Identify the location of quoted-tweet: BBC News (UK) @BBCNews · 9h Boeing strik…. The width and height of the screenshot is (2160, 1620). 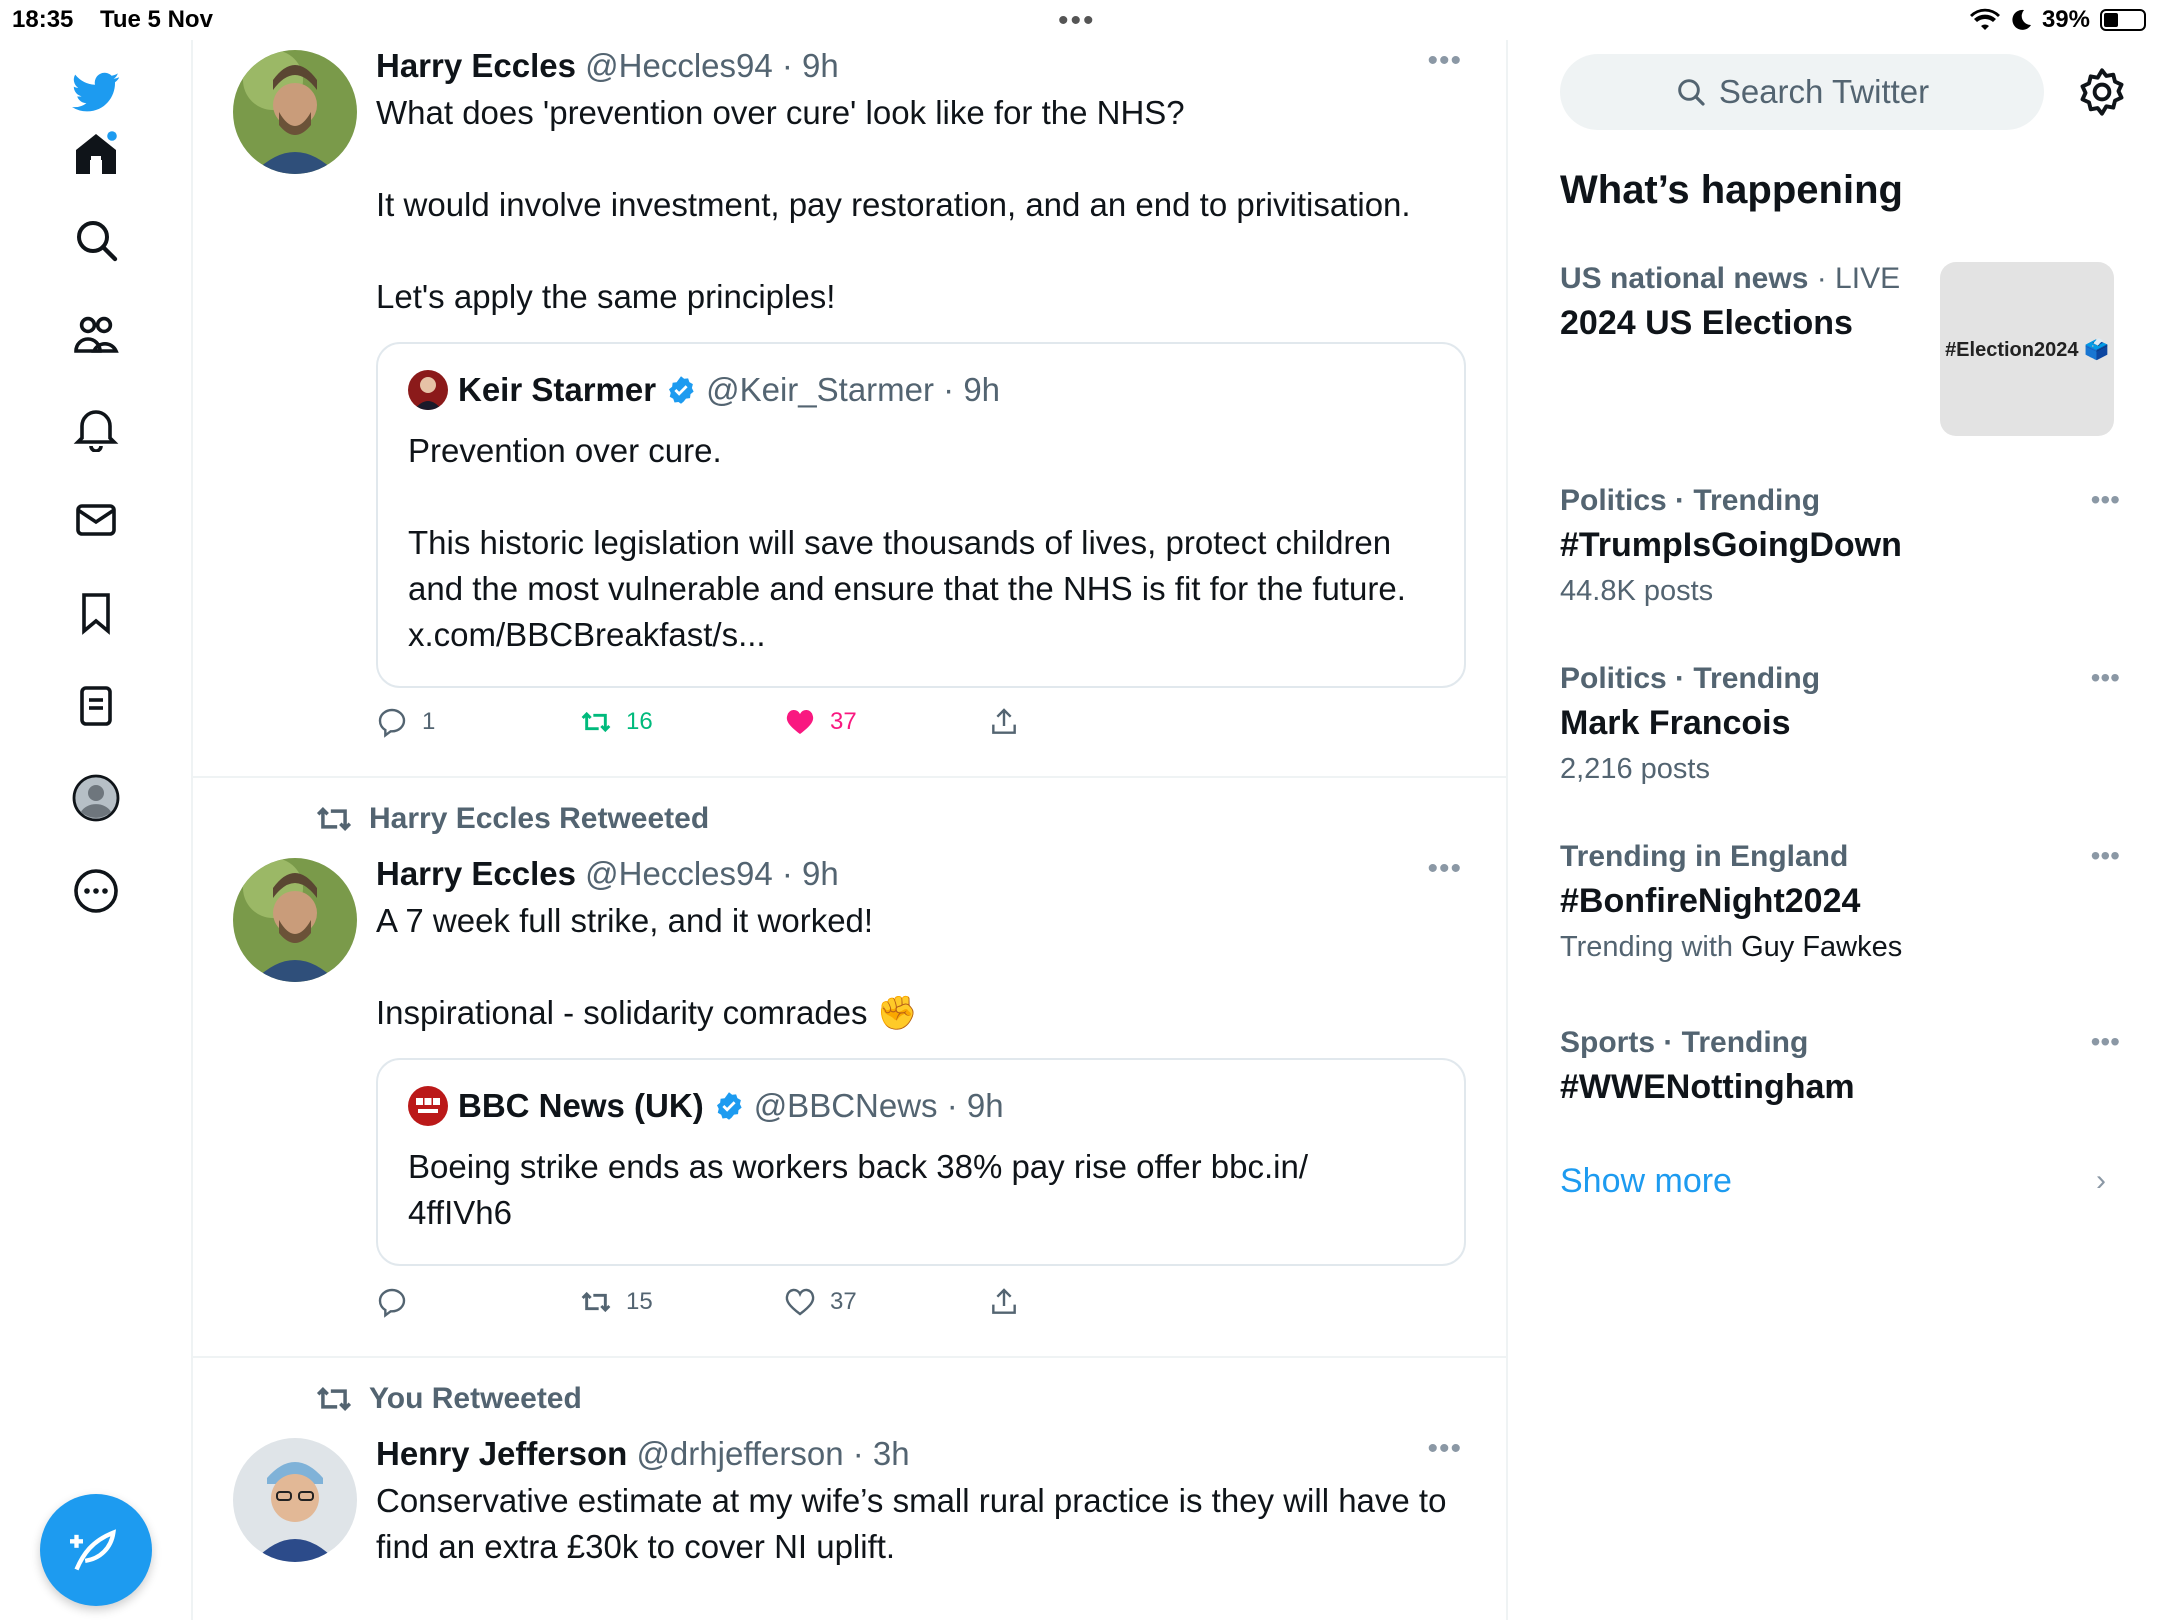
(921, 1162).